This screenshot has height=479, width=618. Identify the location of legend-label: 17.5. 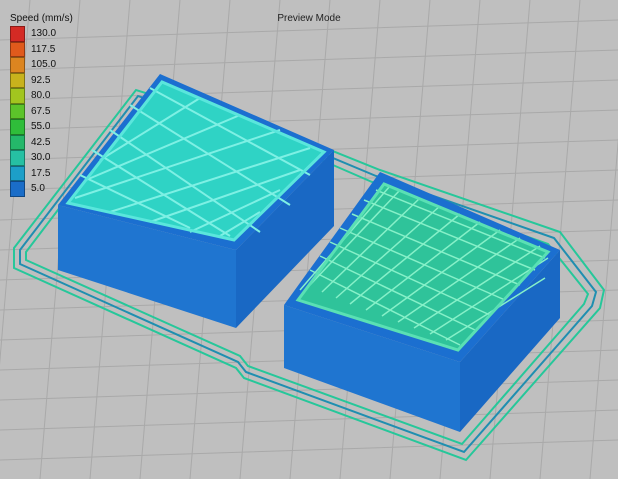
(41, 173).